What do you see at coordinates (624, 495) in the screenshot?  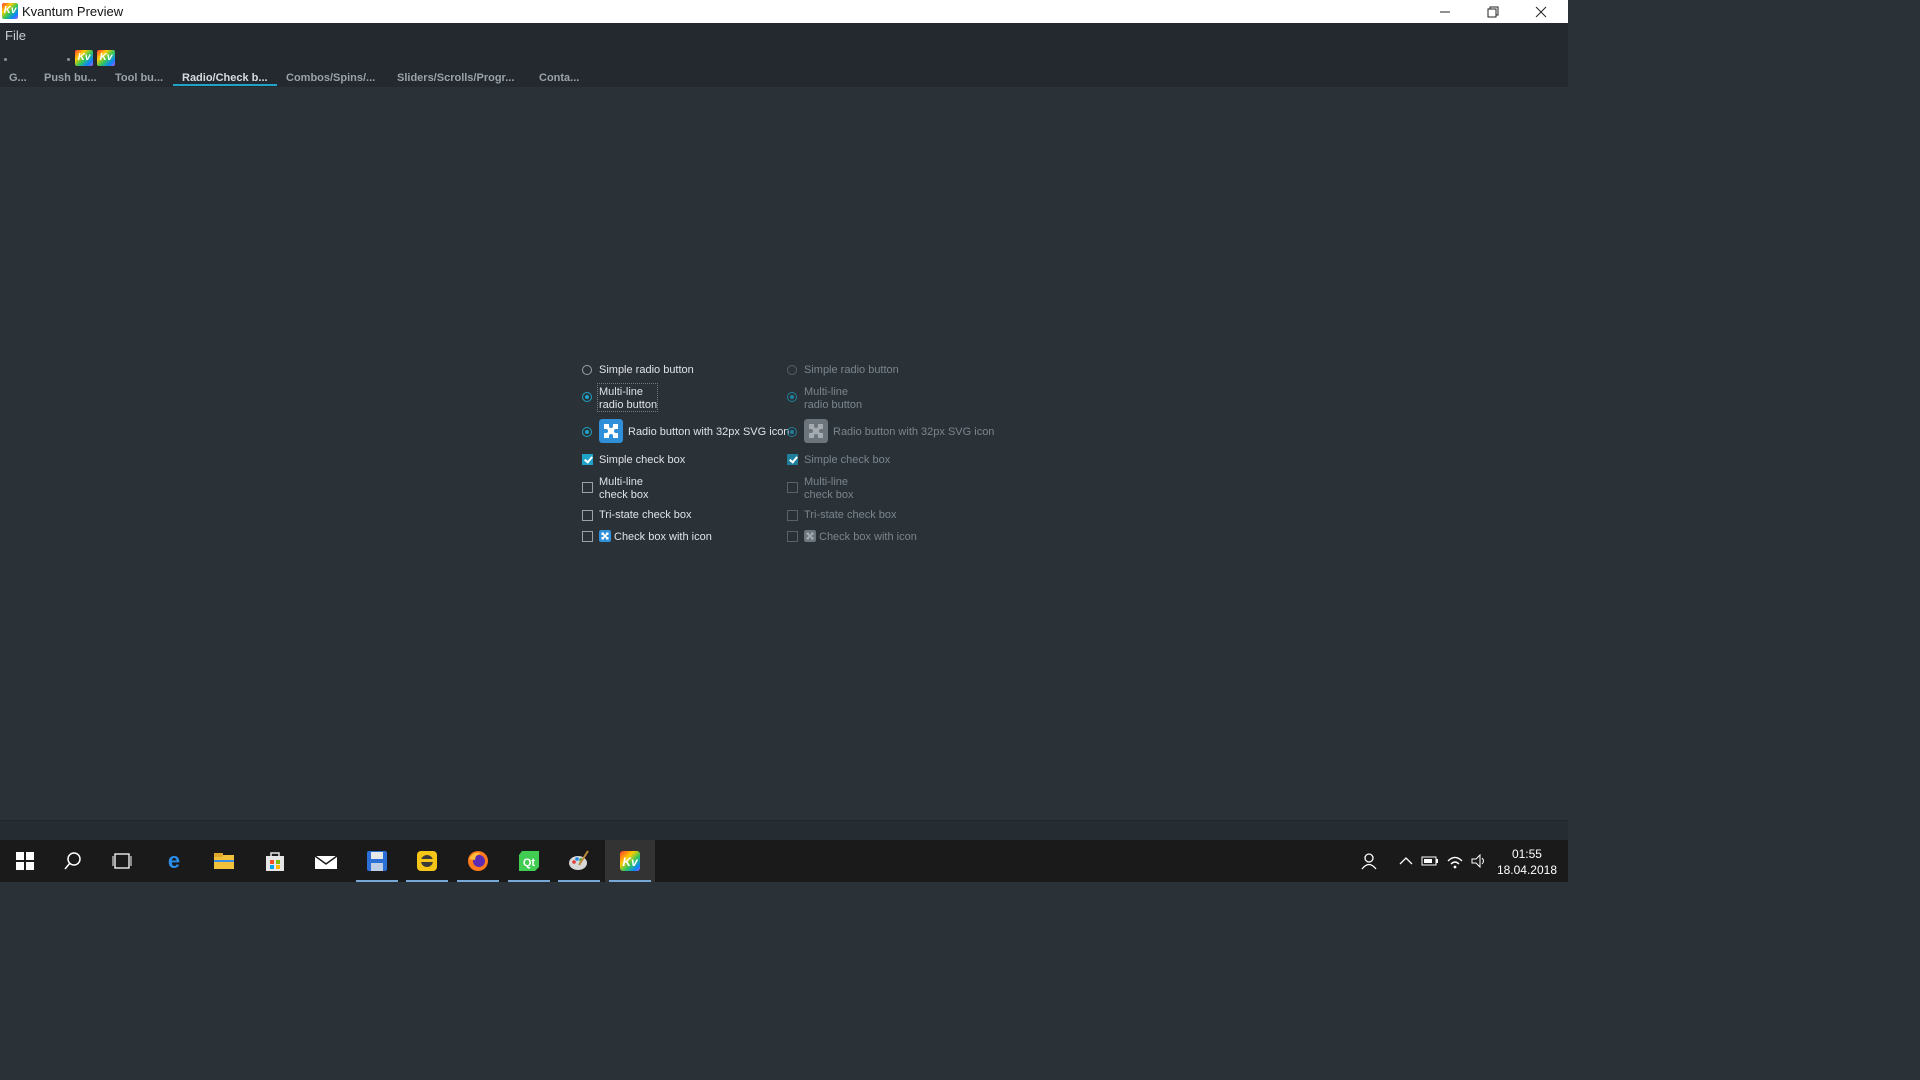 I see `multiline-check-label-line2: check box` at bounding box center [624, 495].